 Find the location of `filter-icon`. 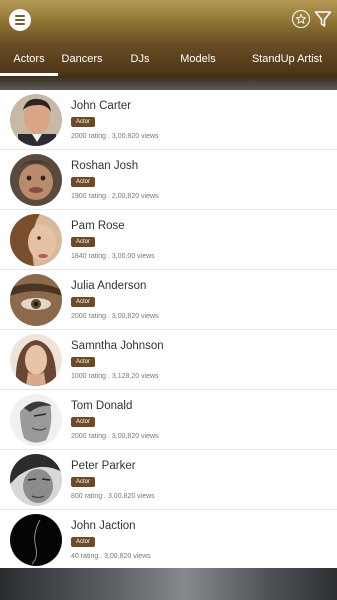

filter-icon is located at coordinates (323, 19).